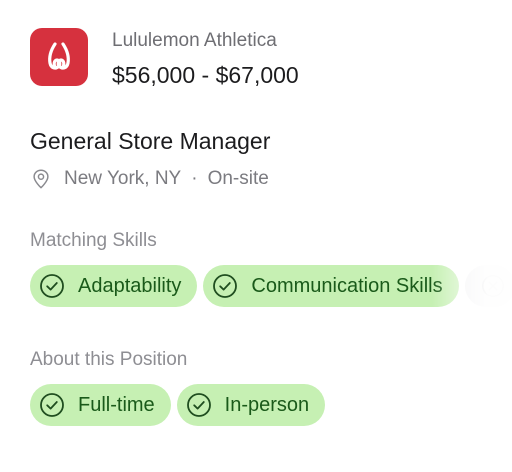  Describe the element at coordinates (109, 359) in the screenshot. I see `about-position-label: About this Position` at that location.